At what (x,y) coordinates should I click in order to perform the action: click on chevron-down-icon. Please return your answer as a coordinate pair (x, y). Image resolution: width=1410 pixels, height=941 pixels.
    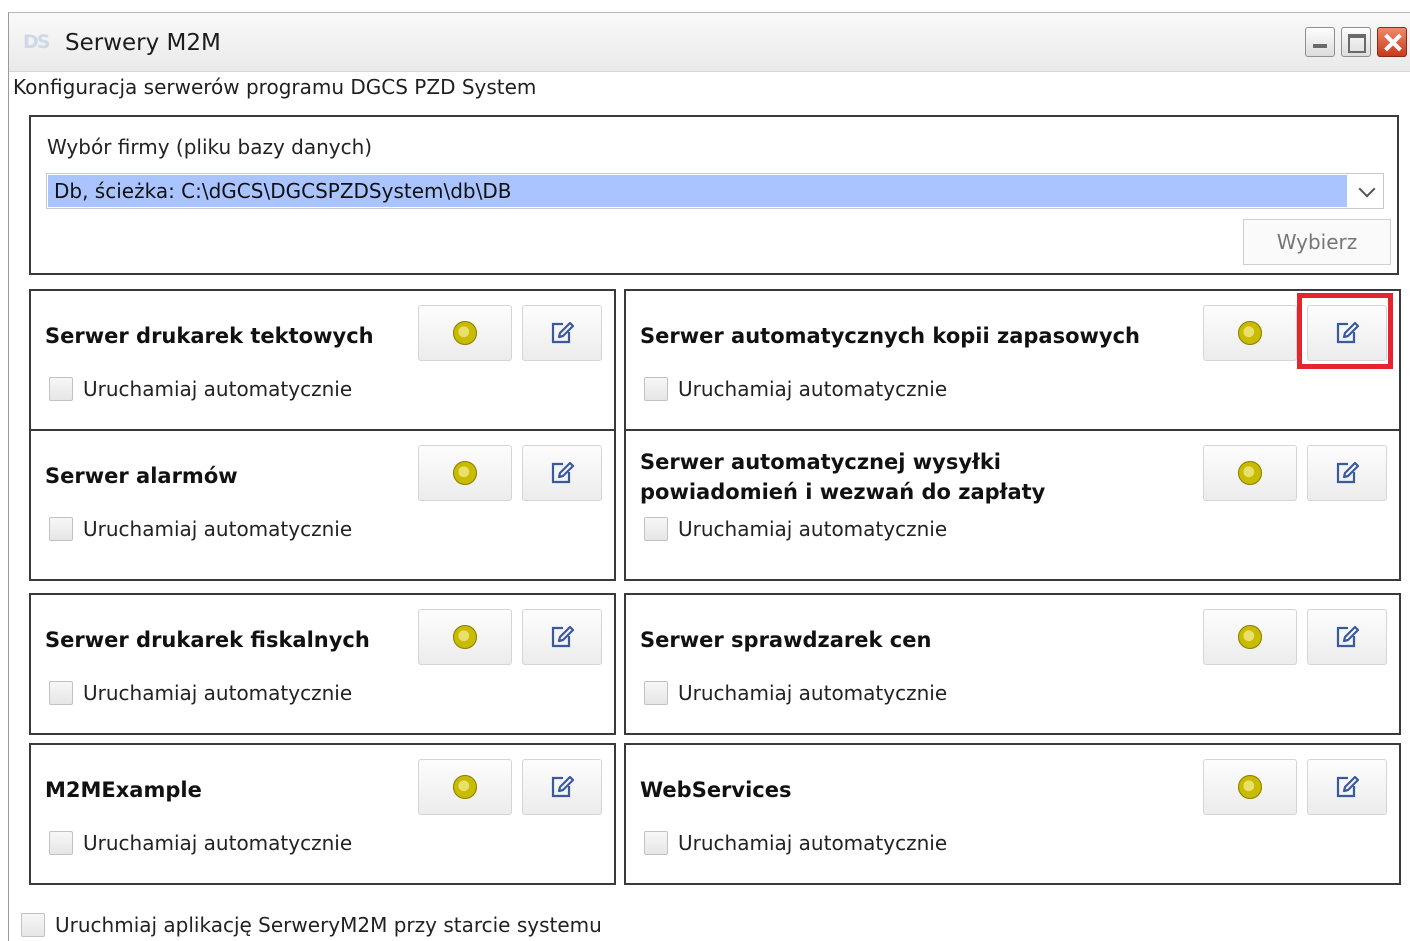
    Looking at the image, I should click on (1367, 189).